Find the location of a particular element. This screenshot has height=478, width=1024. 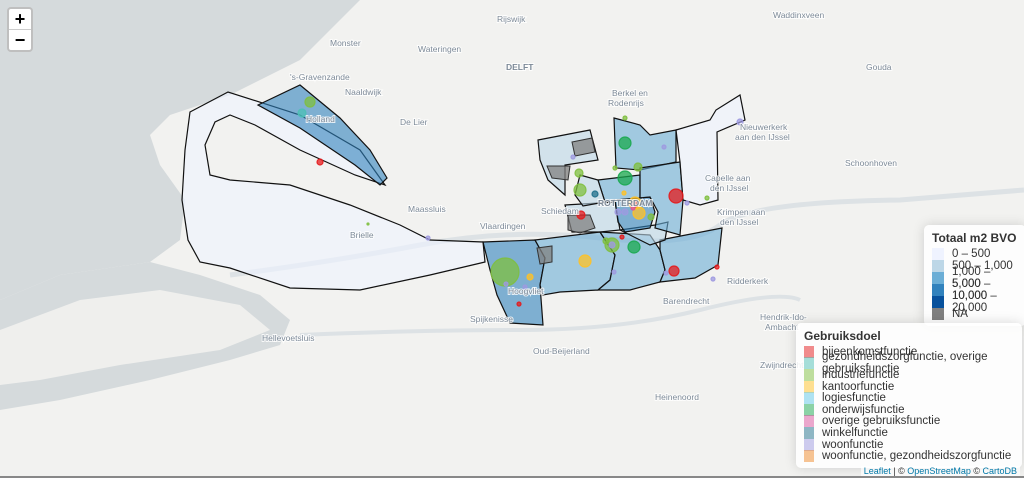

legend-item: 10,000 – 20,000 is located at coordinates (975, 302).